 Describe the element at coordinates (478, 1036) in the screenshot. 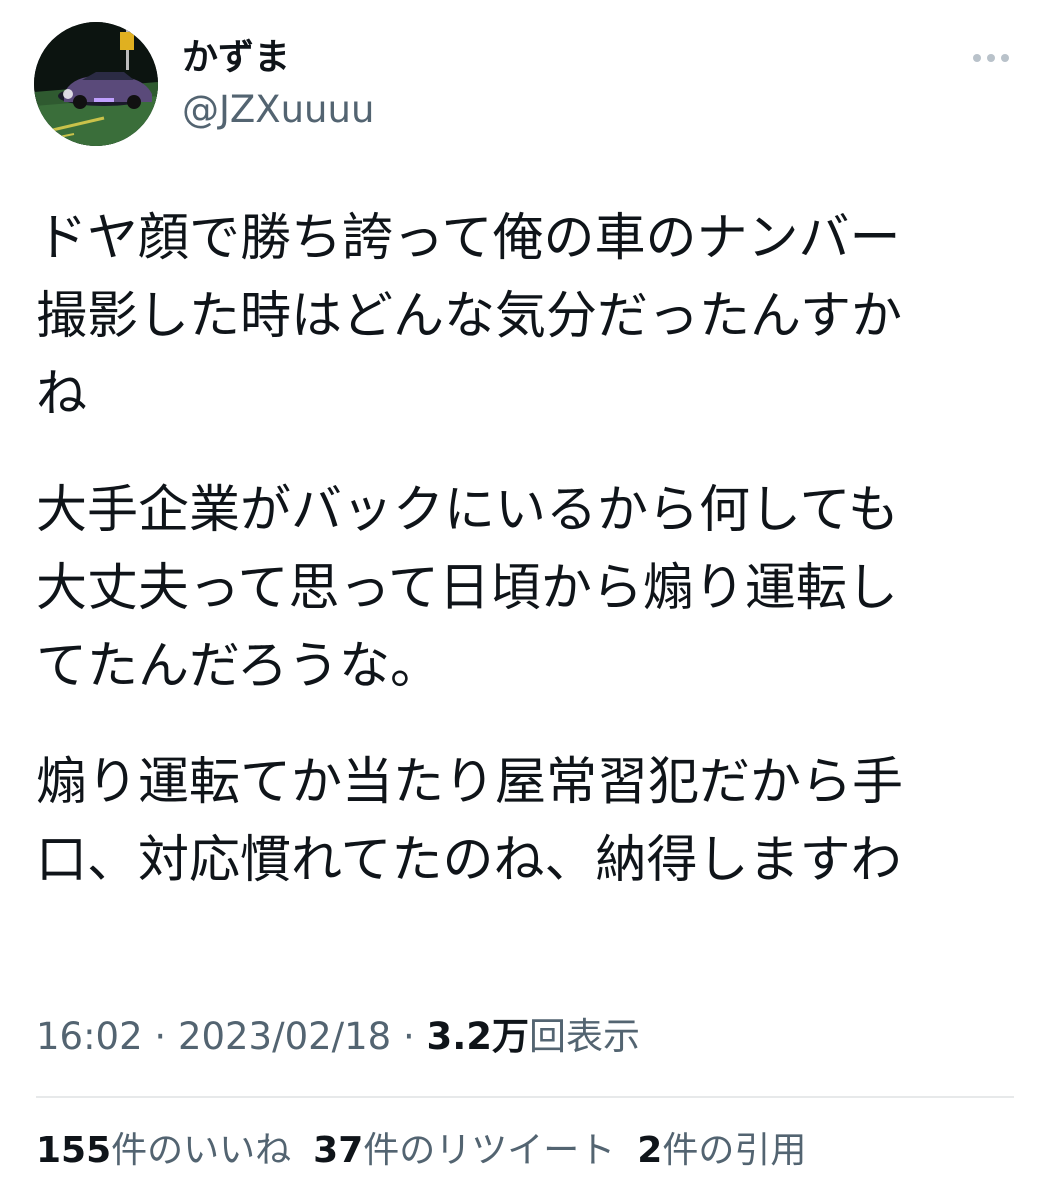

I see `views-count: 3.2万` at that location.